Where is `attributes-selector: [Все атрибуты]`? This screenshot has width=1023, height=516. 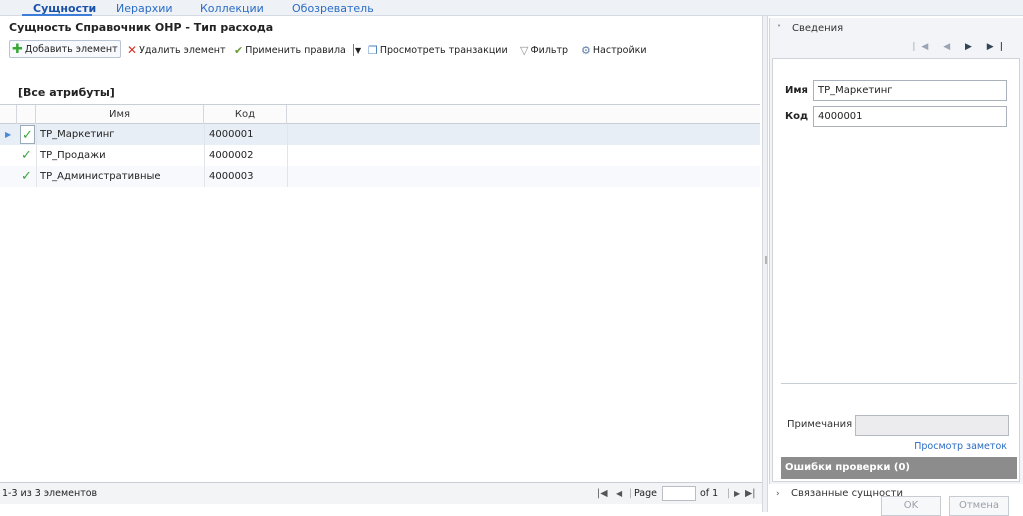 attributes-selector: [Все атрибуты] is located at coordinates (66, 92).